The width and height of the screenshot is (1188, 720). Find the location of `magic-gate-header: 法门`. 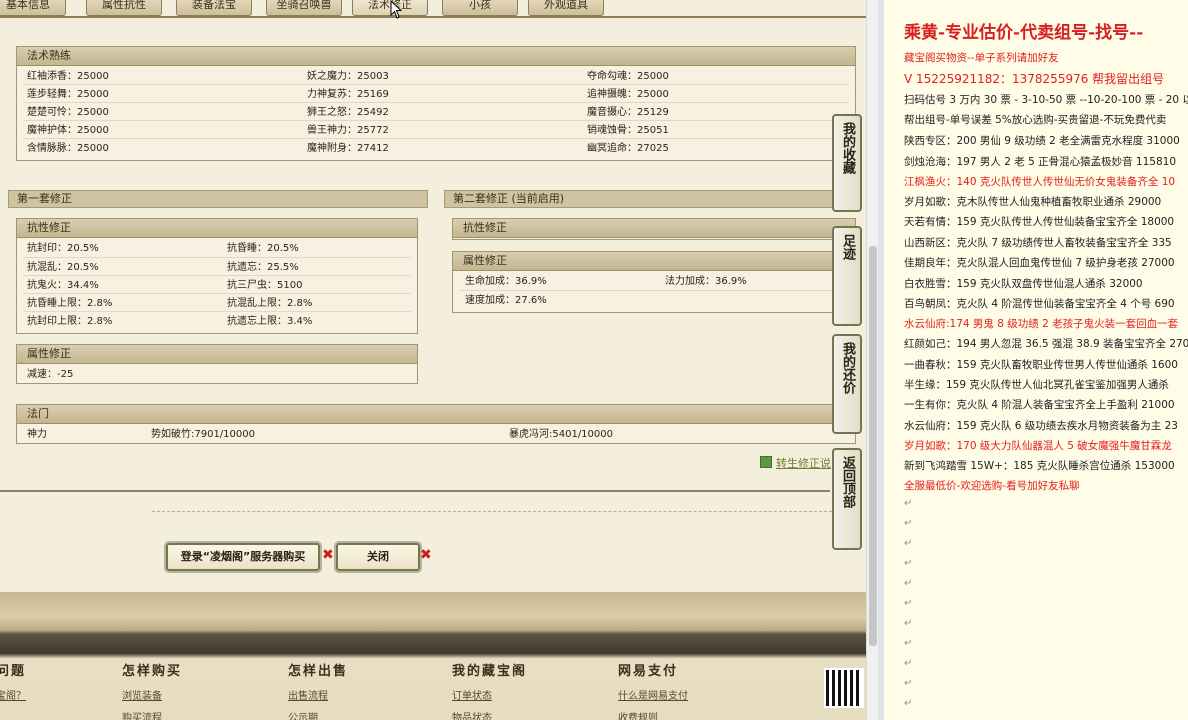

magic-gate-header: 法门 is located at coordinates (436, 414).